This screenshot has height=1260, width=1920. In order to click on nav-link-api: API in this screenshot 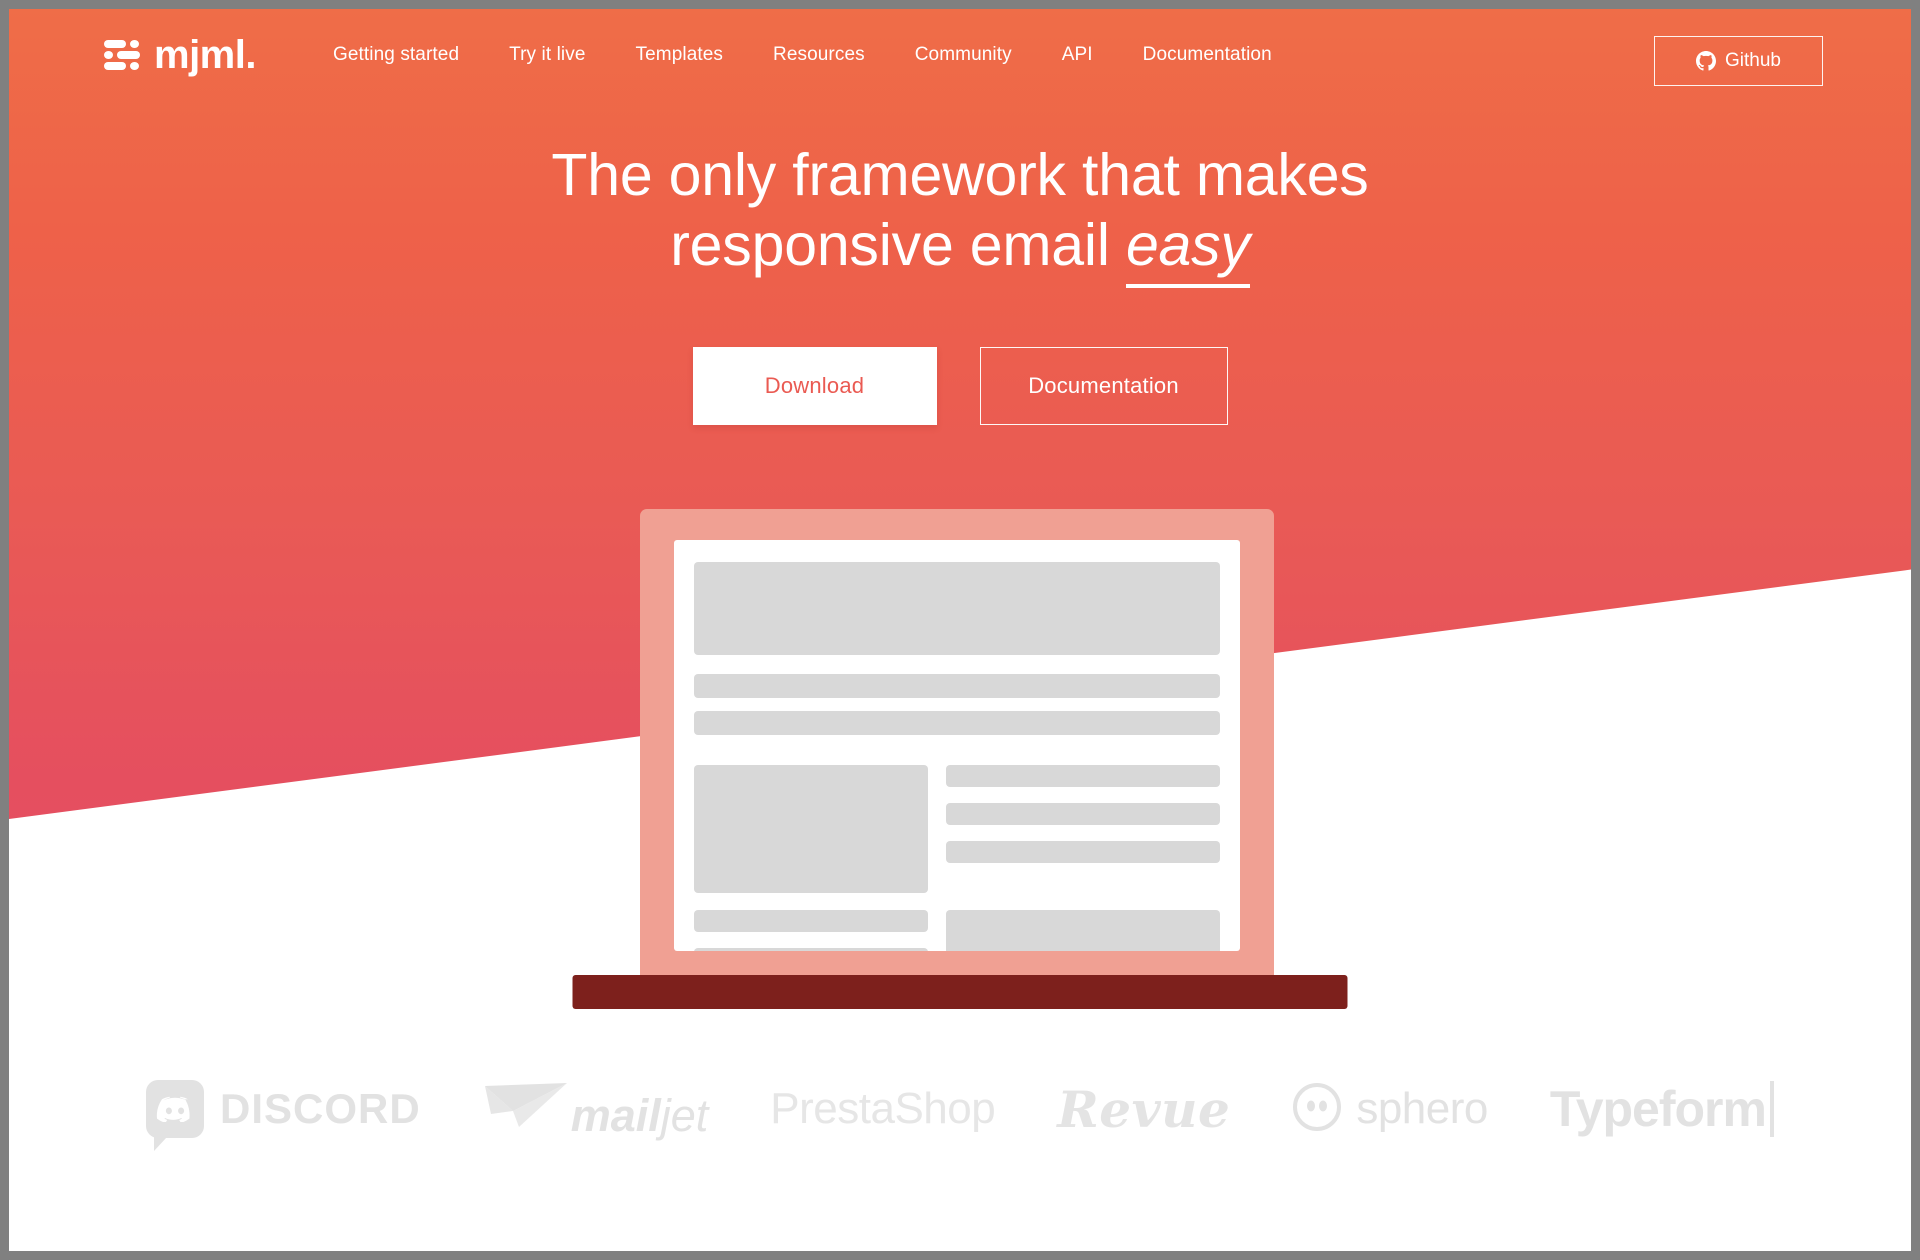, I will do `click(1077, 55)`.